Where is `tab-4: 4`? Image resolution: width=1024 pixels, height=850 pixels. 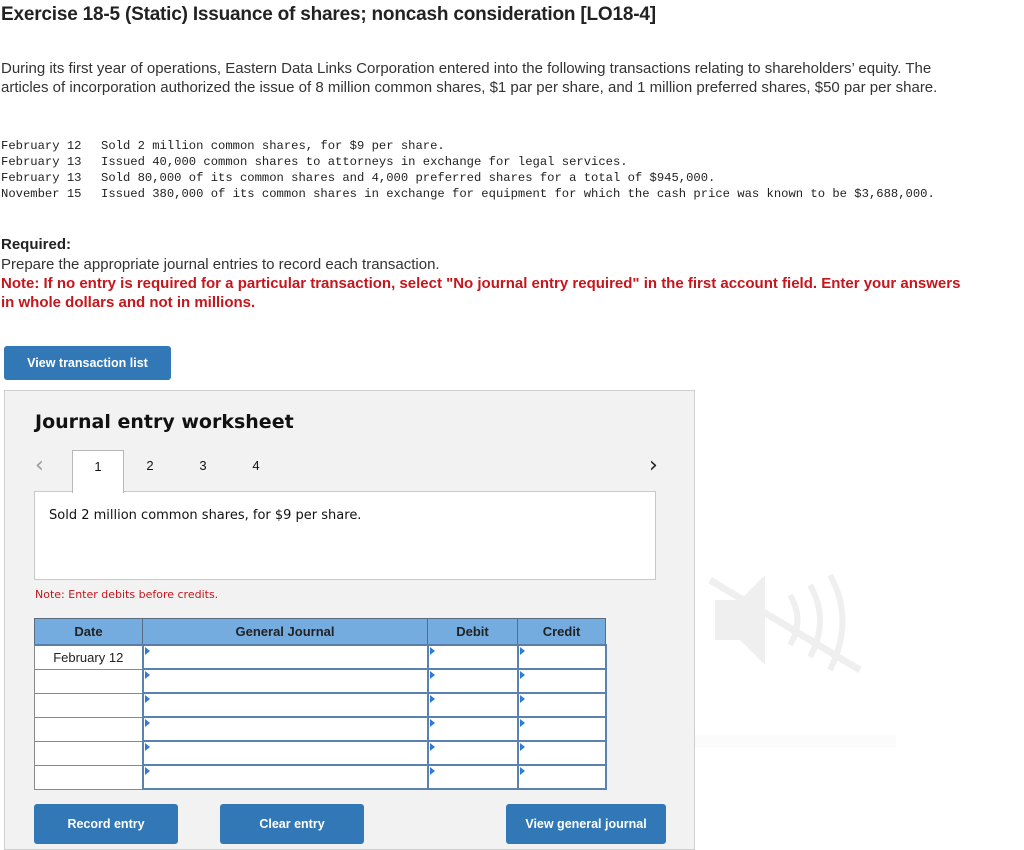 tab-4: 4 is located at coordinates (256, 471).